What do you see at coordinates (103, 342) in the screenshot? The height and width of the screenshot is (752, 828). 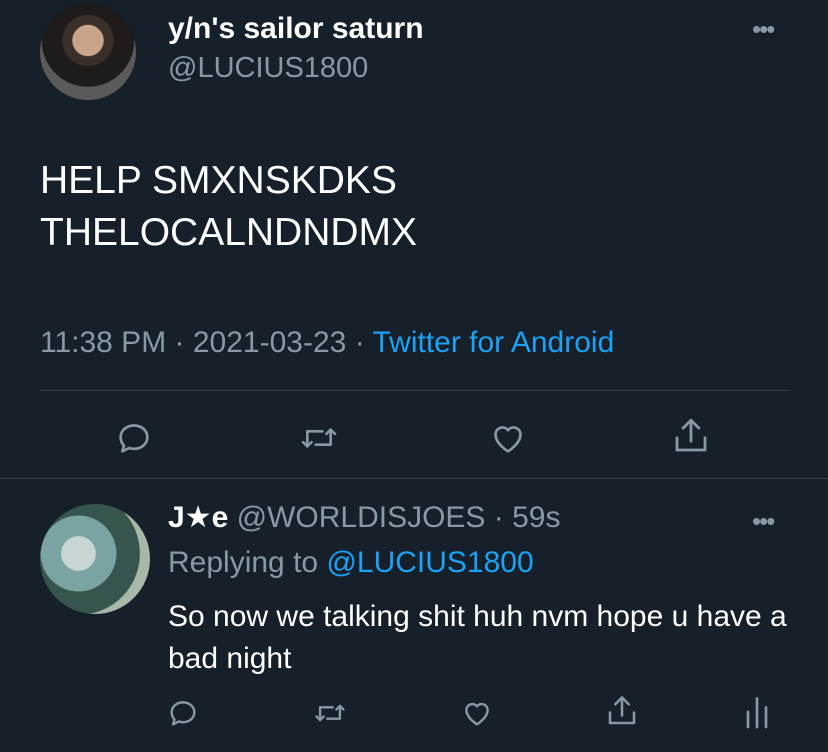 I see `tweet-time: 11:38 PM` at bounding box center [103, 342].